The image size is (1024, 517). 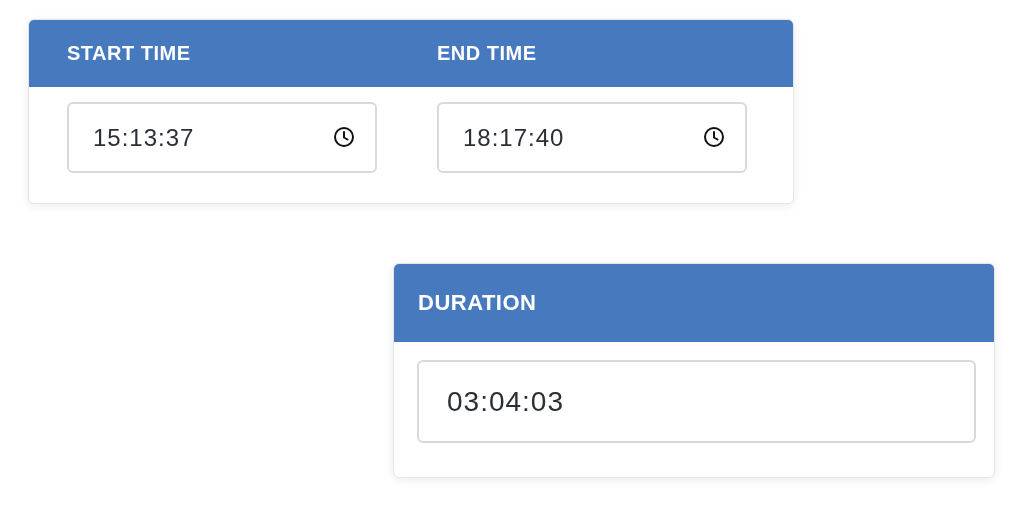 I want to click on time-field: 18:17:40, so click(x=592, y=137).